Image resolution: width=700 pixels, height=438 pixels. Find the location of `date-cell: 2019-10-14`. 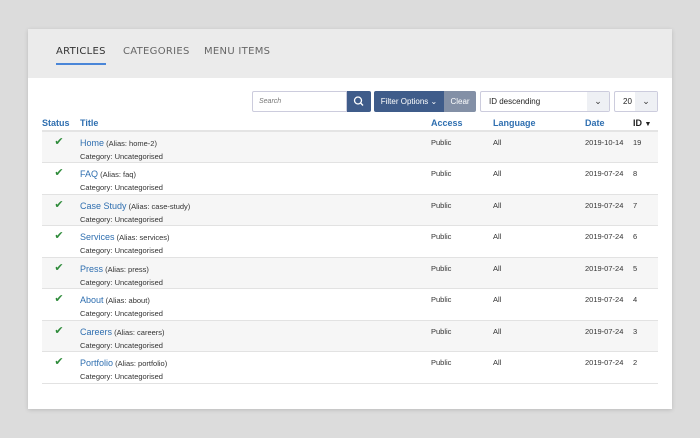

date-cell: 2019-10-14 is located at coordinates (609, 147).